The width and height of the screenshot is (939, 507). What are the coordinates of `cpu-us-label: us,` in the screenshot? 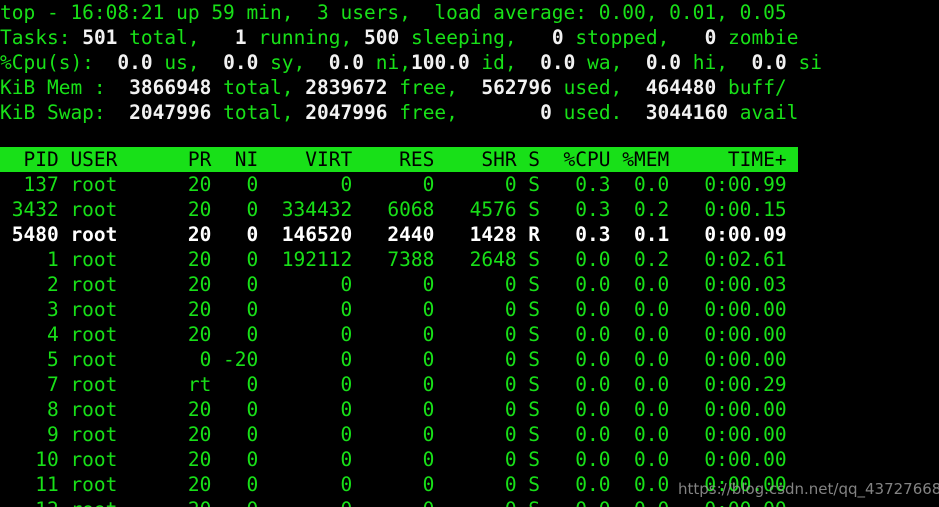 It's located at (176, 62).